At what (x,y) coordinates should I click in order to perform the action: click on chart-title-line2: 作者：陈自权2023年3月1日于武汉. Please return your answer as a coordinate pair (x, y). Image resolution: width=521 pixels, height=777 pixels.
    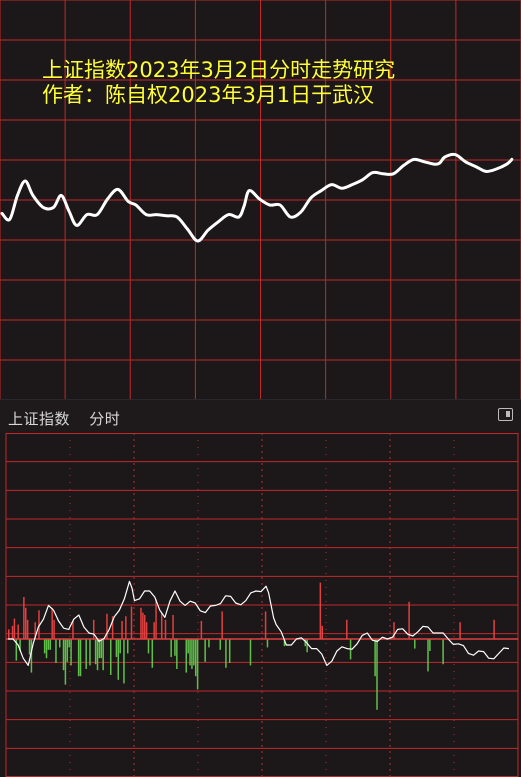
    Looking at the image, I should click on (208, 95).